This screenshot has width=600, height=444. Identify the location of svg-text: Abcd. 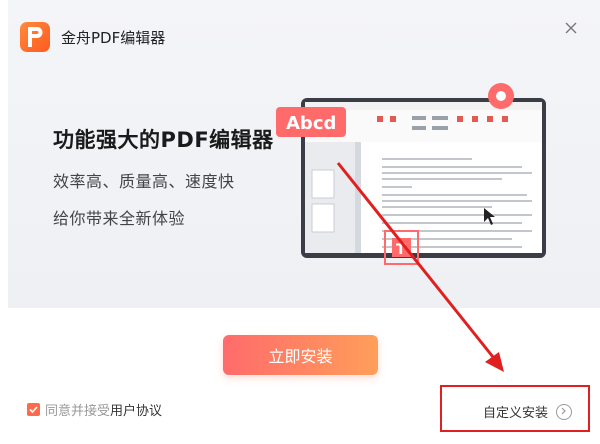
(311, 123).